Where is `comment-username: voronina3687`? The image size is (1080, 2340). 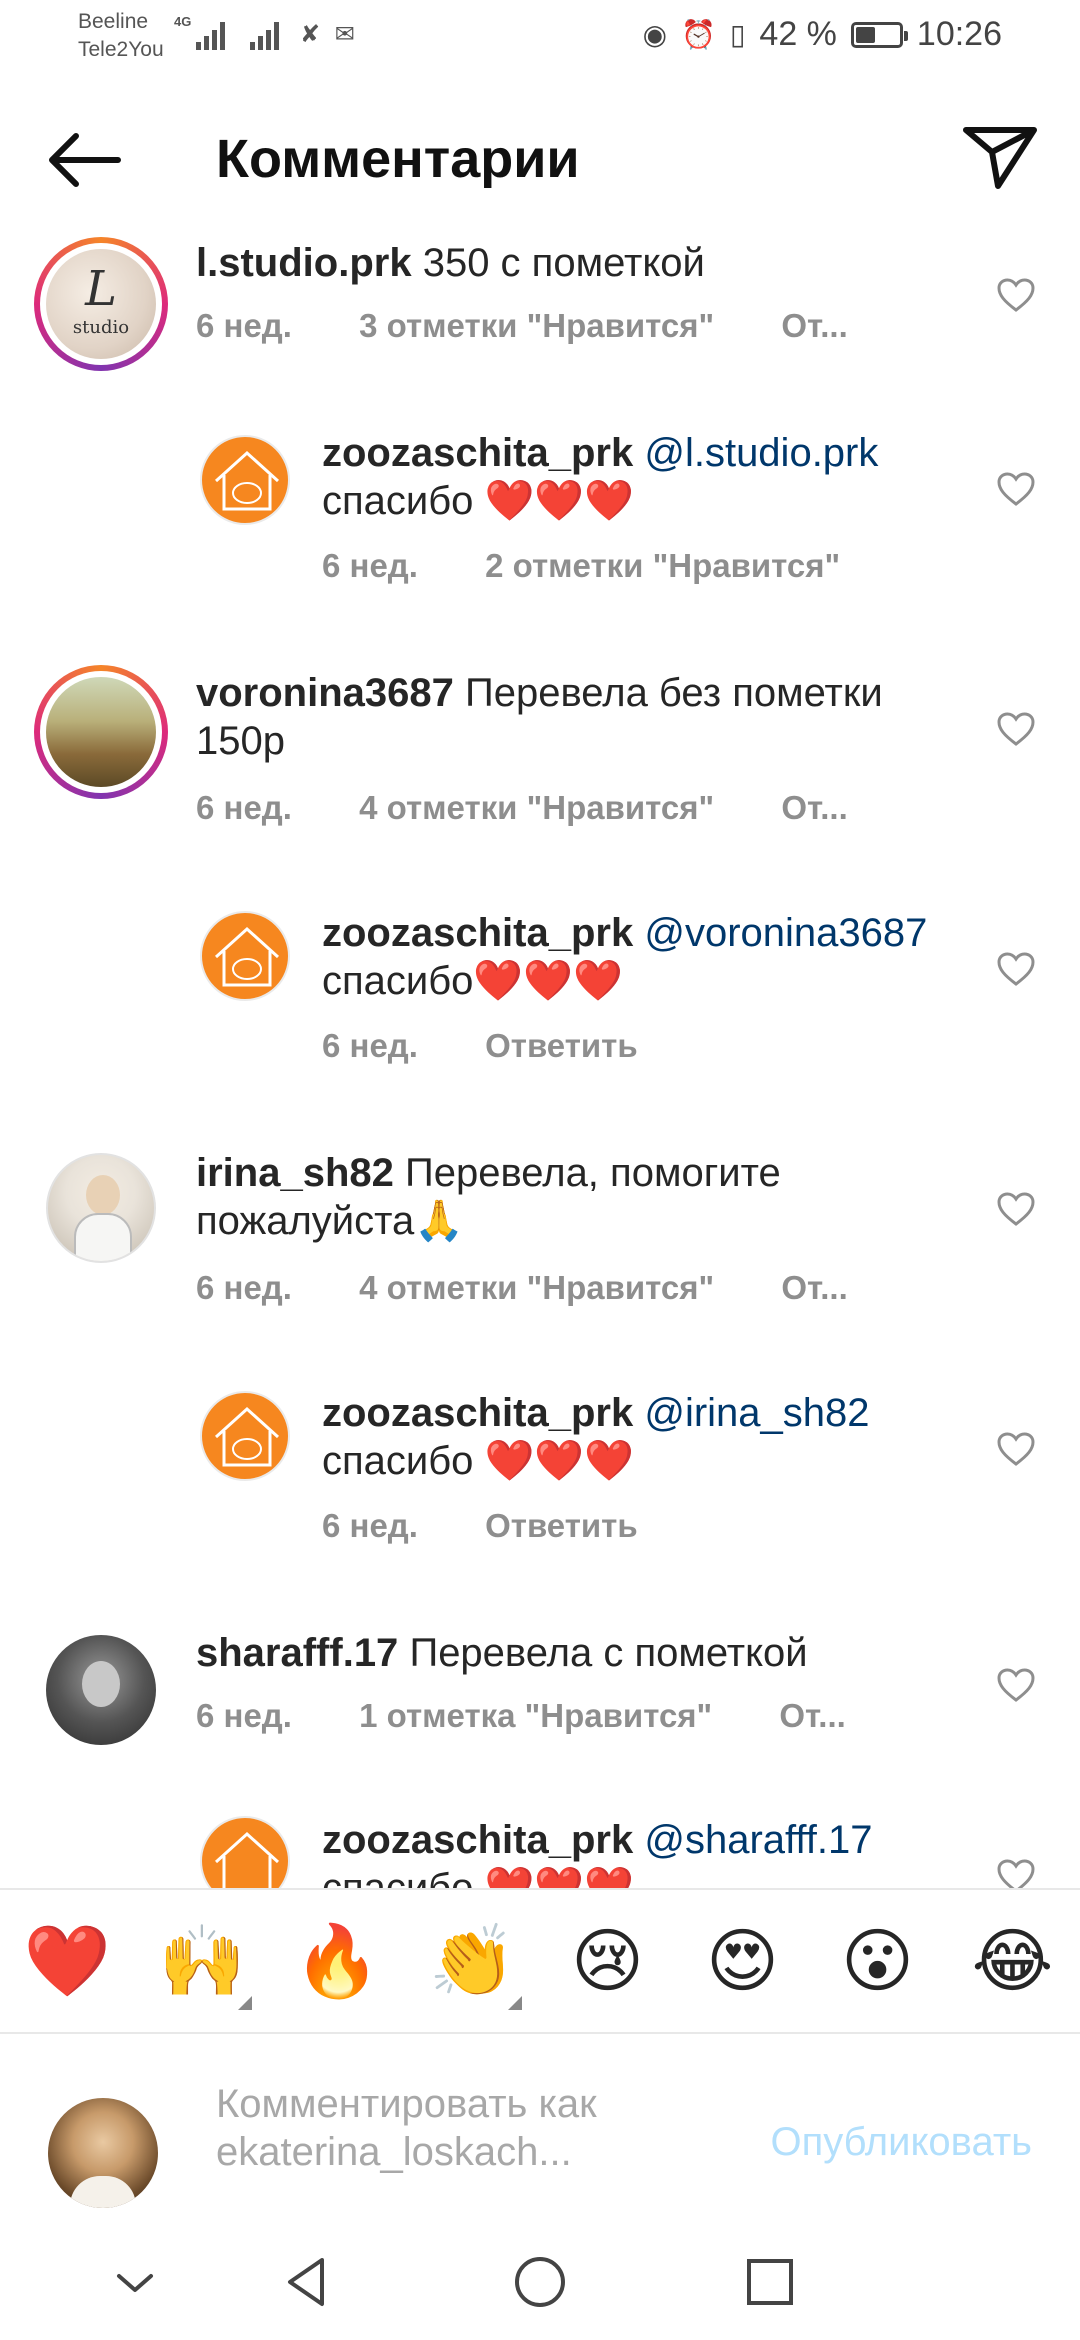 comment-username: voronina3687 is located at coordinates (325, 693).